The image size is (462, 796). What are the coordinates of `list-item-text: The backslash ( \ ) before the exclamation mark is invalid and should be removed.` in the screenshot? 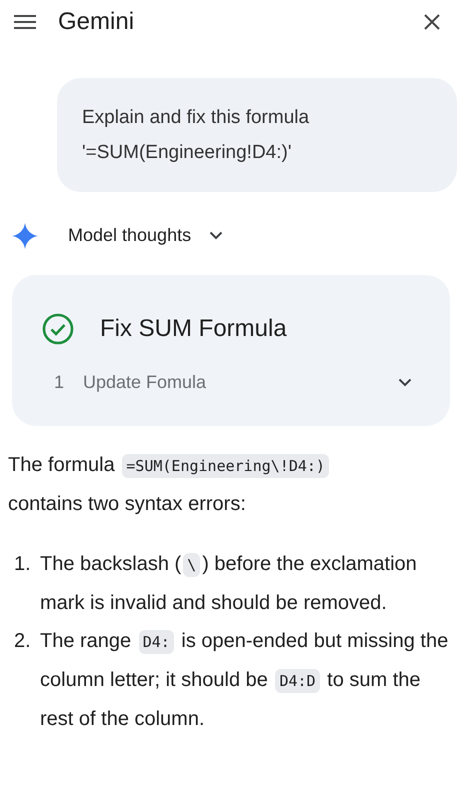 It's located at (229, 584).